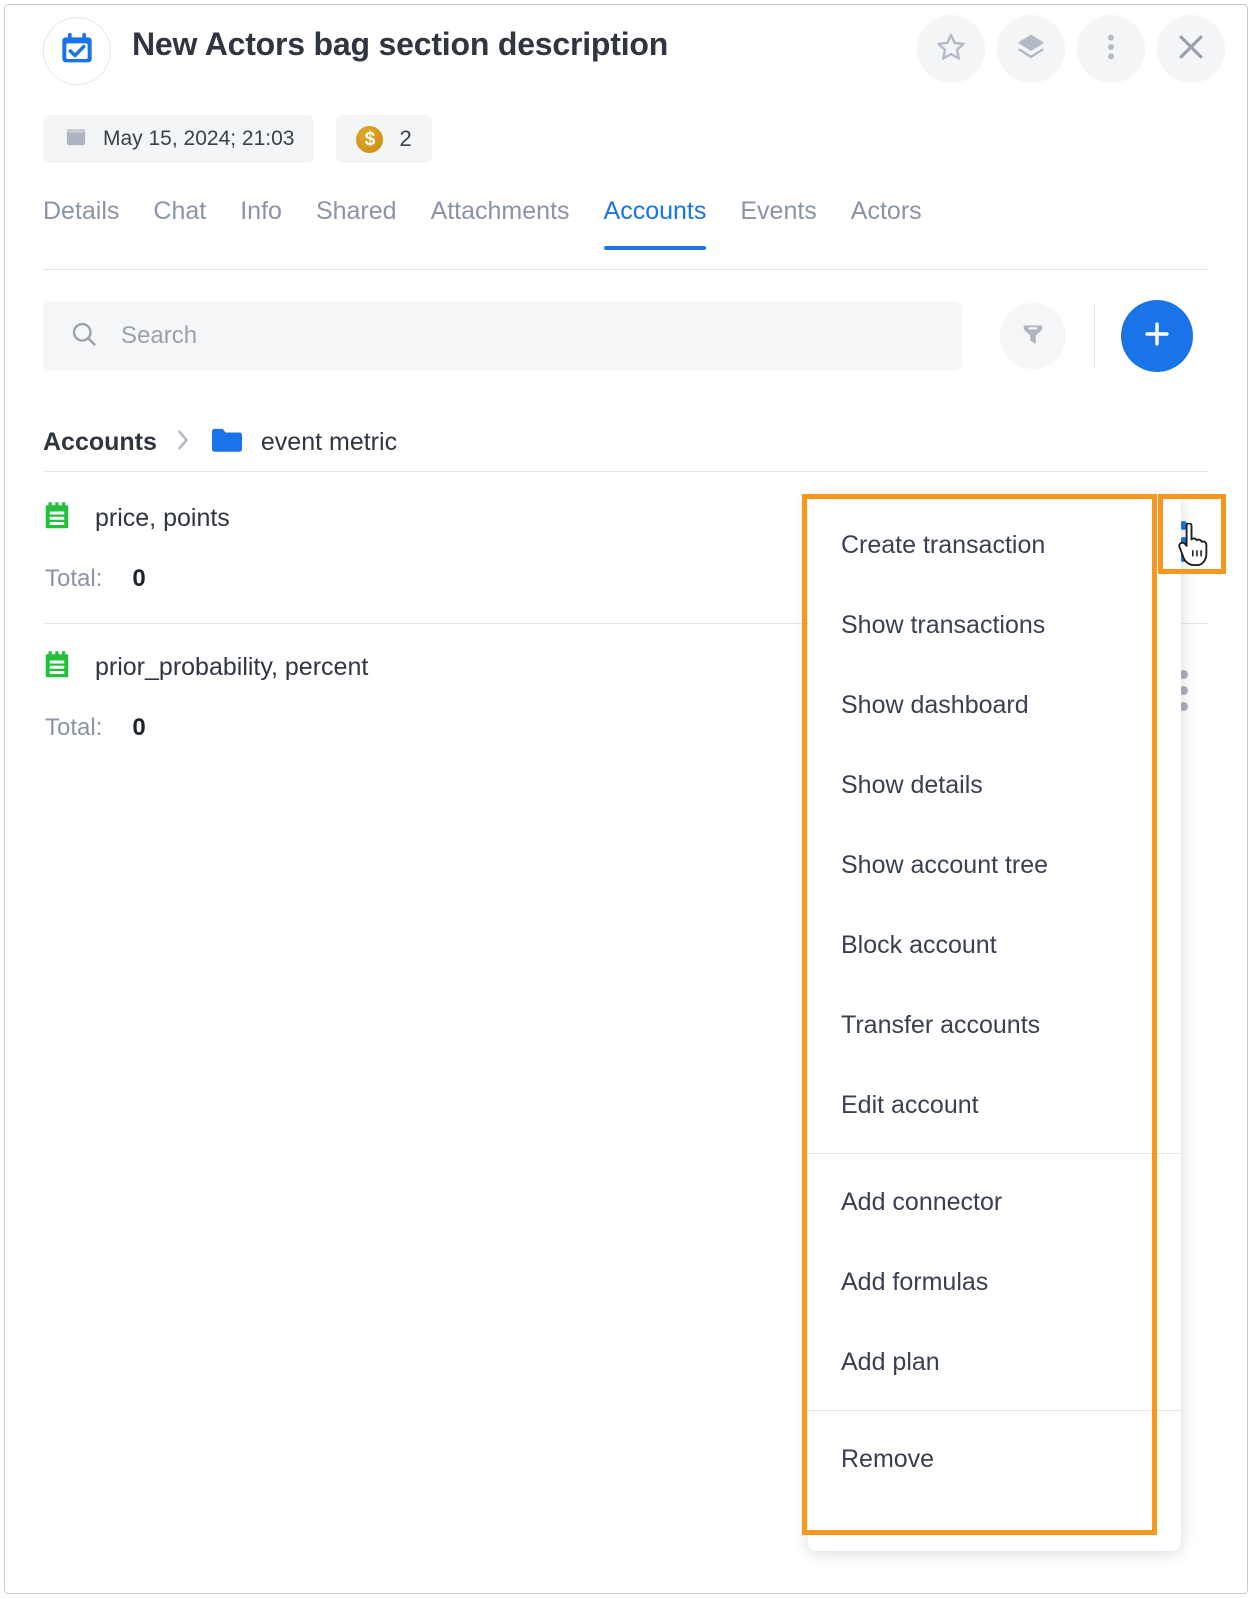 Image resolution: width=1254 pixels, height=1598 pixels. What do you see at coordinates (994, 865) in the screenshot?
I see `menu-item-show-account-tree: Show account tree` at bounding box center [994, 865].